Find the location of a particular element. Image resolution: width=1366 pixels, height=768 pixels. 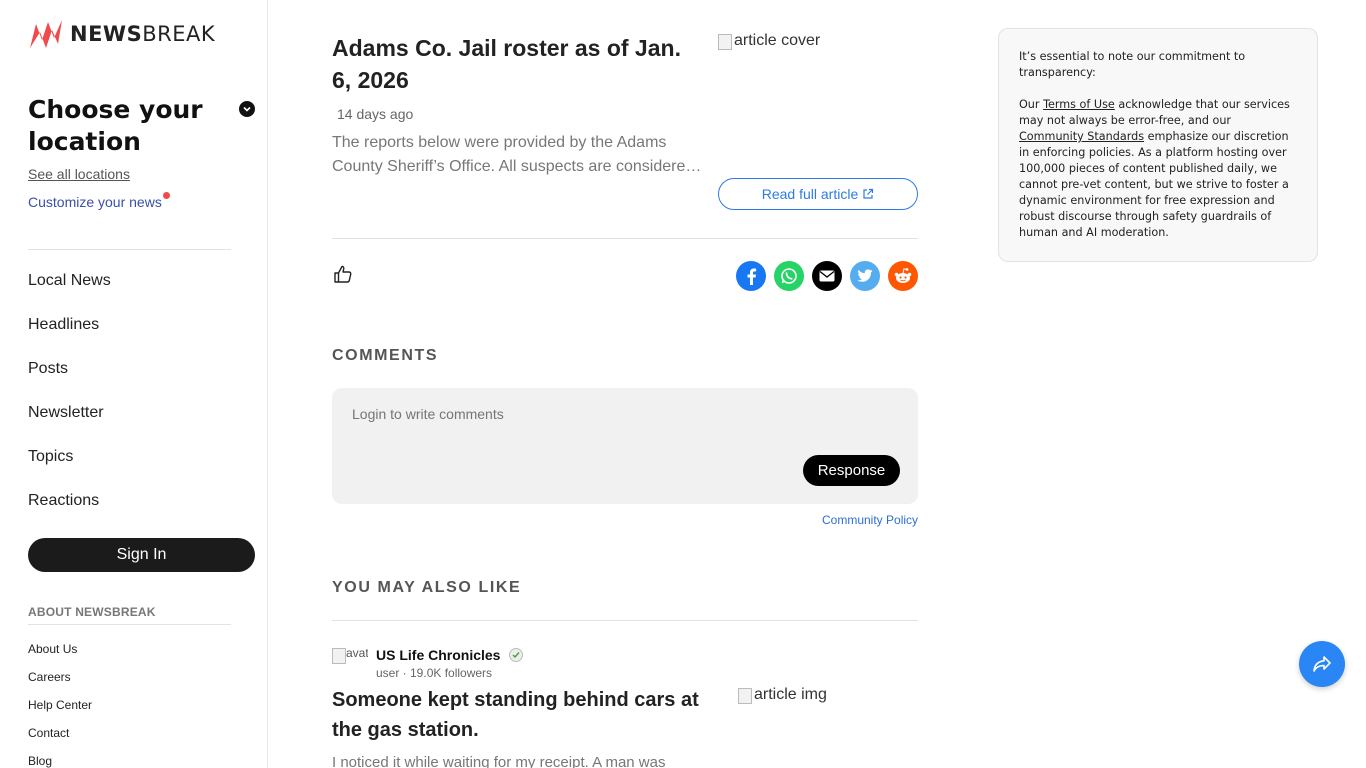

floating-share-button is located at coordinates (1322, 664).